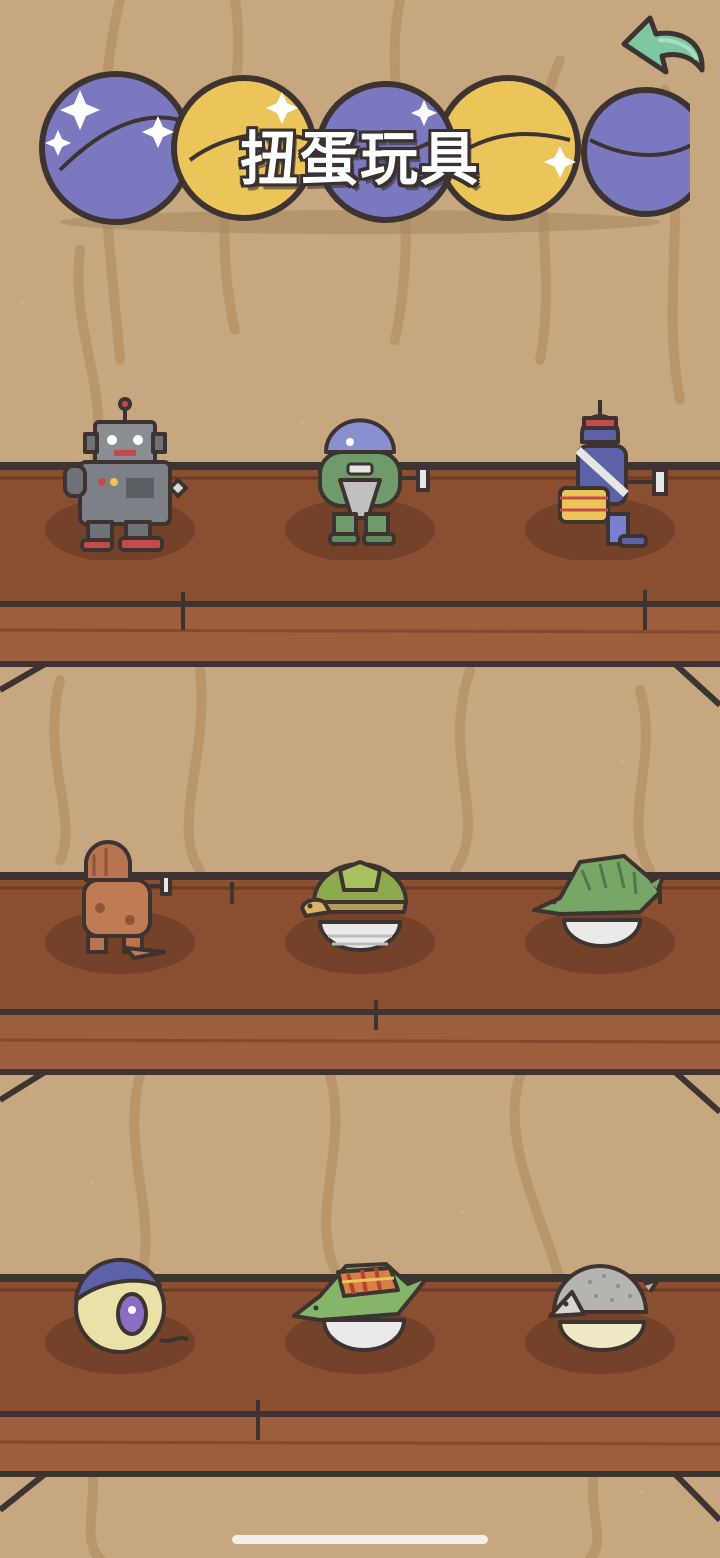  I want to click on toy-slot-rust-robot-bird, so click(120, 915).